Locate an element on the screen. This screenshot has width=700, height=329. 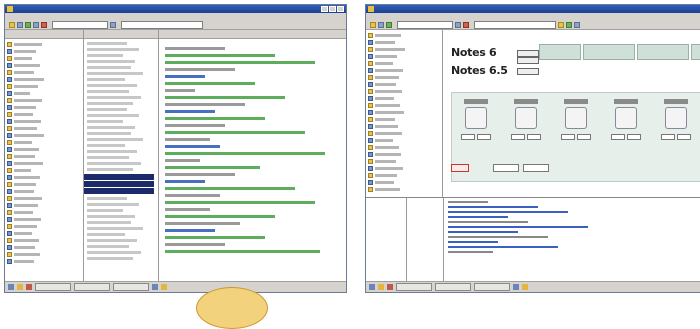
maximize-button is located at coordinates (332, 9).